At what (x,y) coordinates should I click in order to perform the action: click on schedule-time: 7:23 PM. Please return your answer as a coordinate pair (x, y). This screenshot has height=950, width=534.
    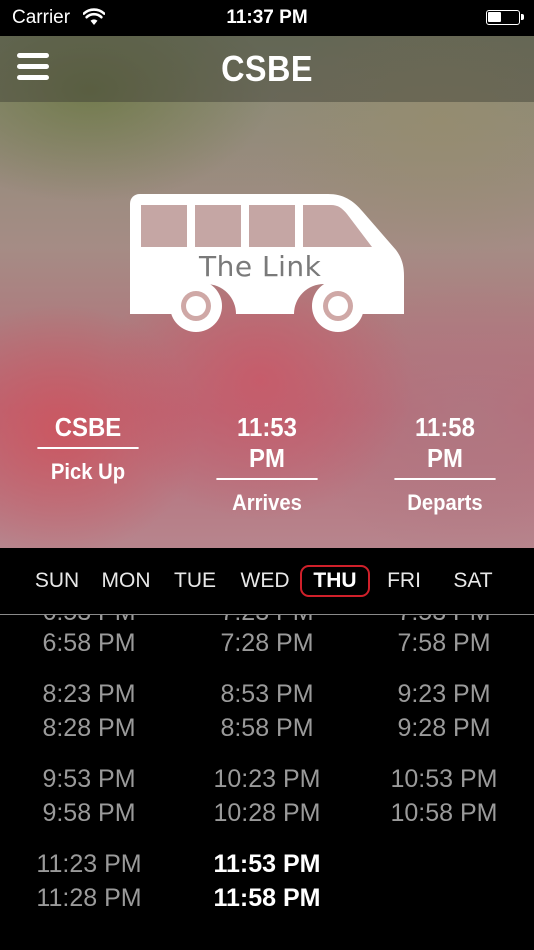
    Looking at the image, I should click on (267, 621).